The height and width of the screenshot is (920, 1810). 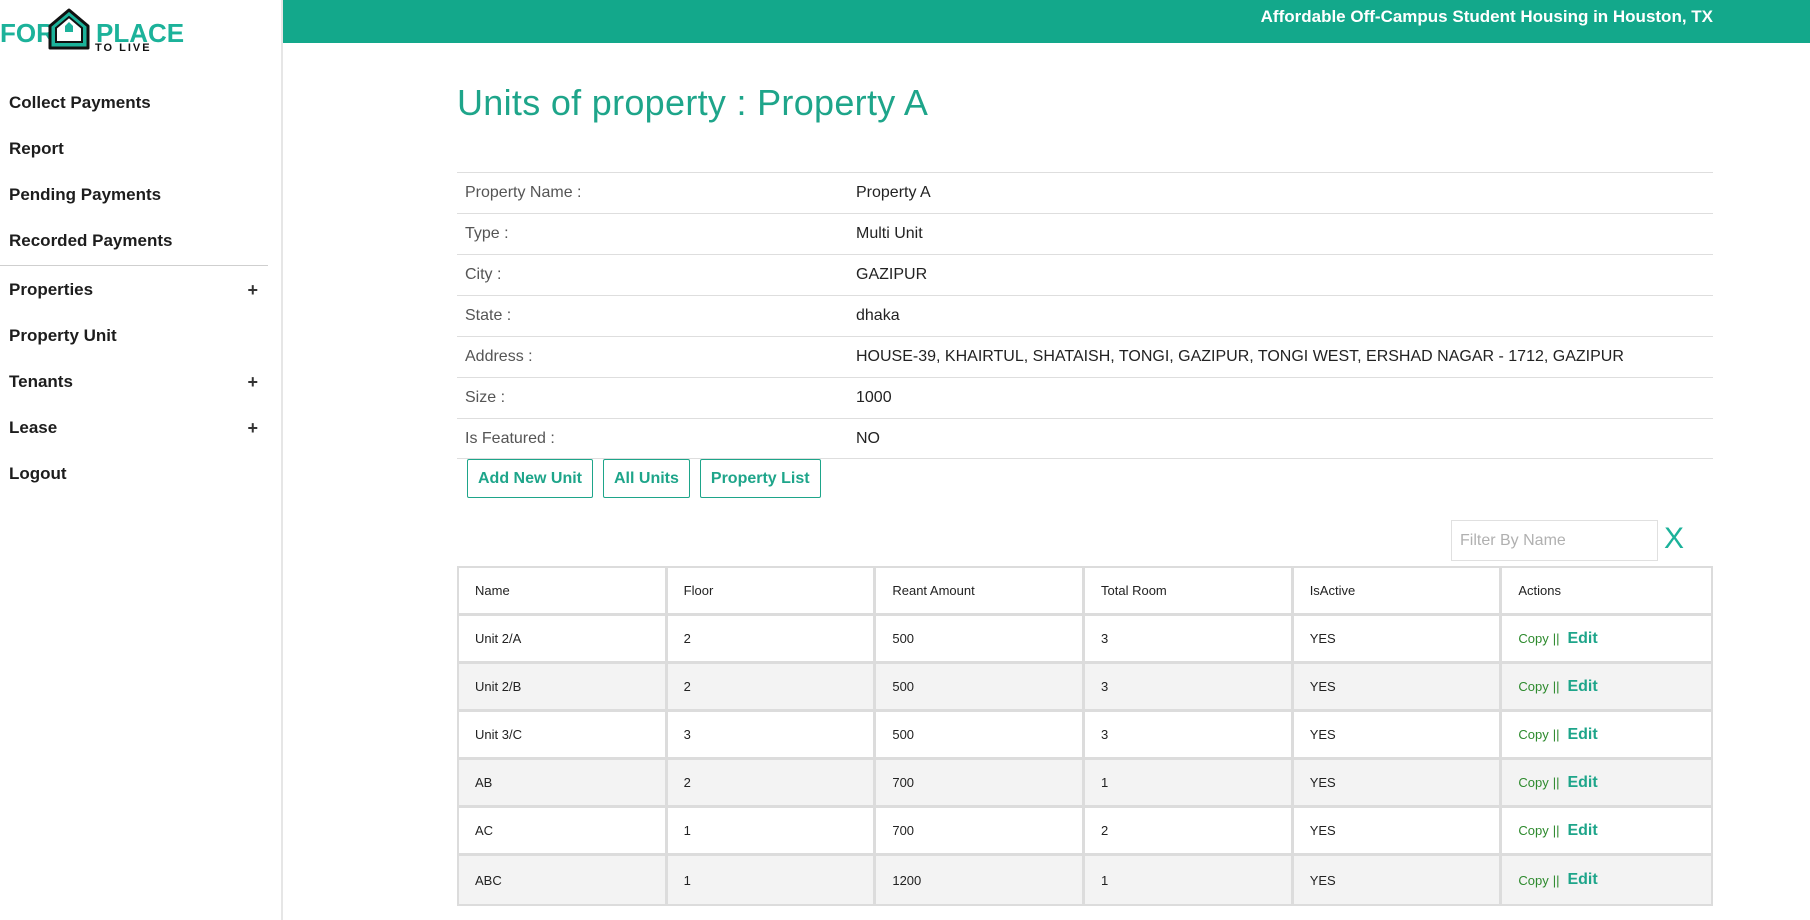 I want to click on detail-row-size: Size : 1000, so click(x=1085, y=397).